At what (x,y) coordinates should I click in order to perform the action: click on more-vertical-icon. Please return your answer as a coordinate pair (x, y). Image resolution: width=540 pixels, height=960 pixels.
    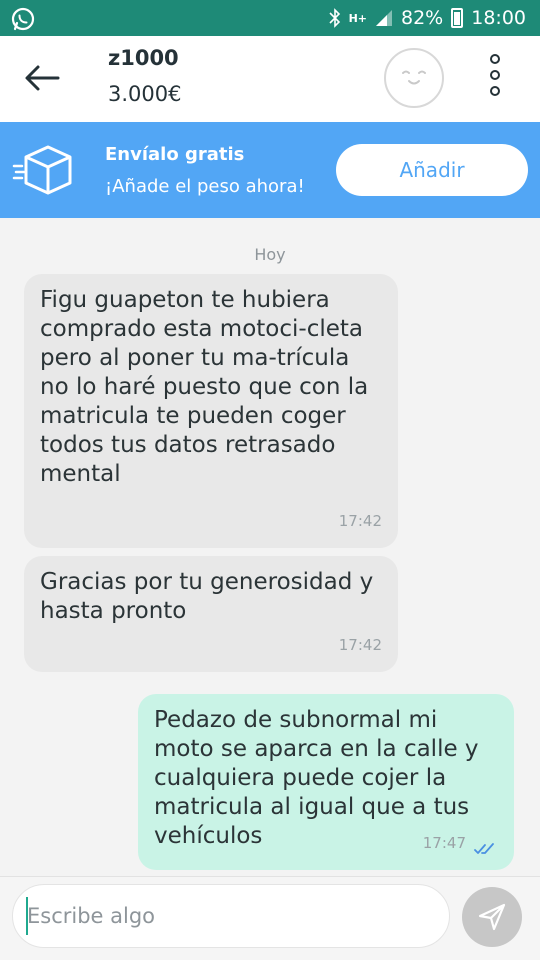
    Looking at the image, I should click on (495, 79).